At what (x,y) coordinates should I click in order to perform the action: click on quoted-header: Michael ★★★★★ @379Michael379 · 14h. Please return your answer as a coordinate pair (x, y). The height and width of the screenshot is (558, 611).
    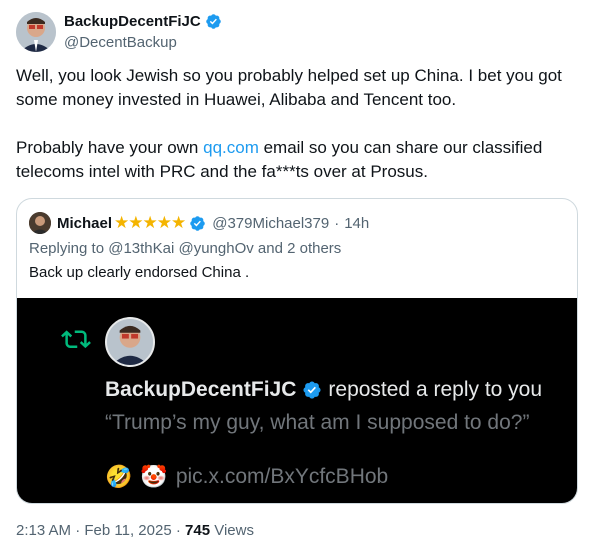
    Looking at the image, I should click on (213, 223).